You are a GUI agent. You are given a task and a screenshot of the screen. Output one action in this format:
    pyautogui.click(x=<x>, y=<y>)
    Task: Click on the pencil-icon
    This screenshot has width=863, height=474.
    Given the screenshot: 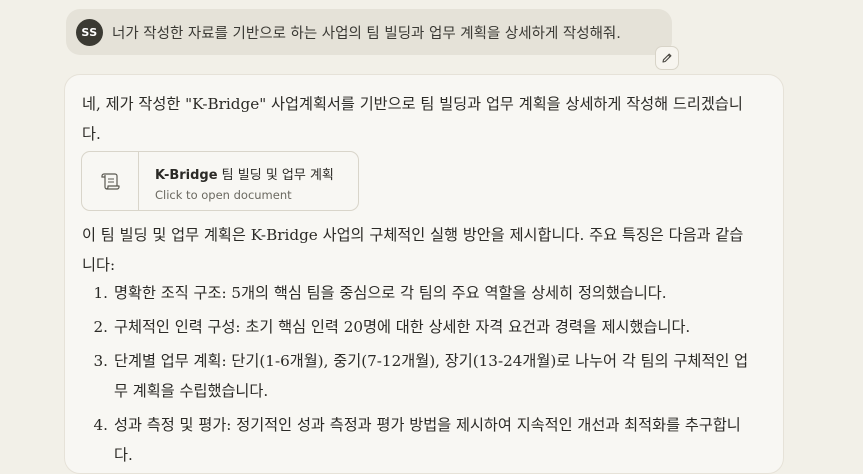 What is the action you would take?
    pyautogui.click(x=667, y=58)
    